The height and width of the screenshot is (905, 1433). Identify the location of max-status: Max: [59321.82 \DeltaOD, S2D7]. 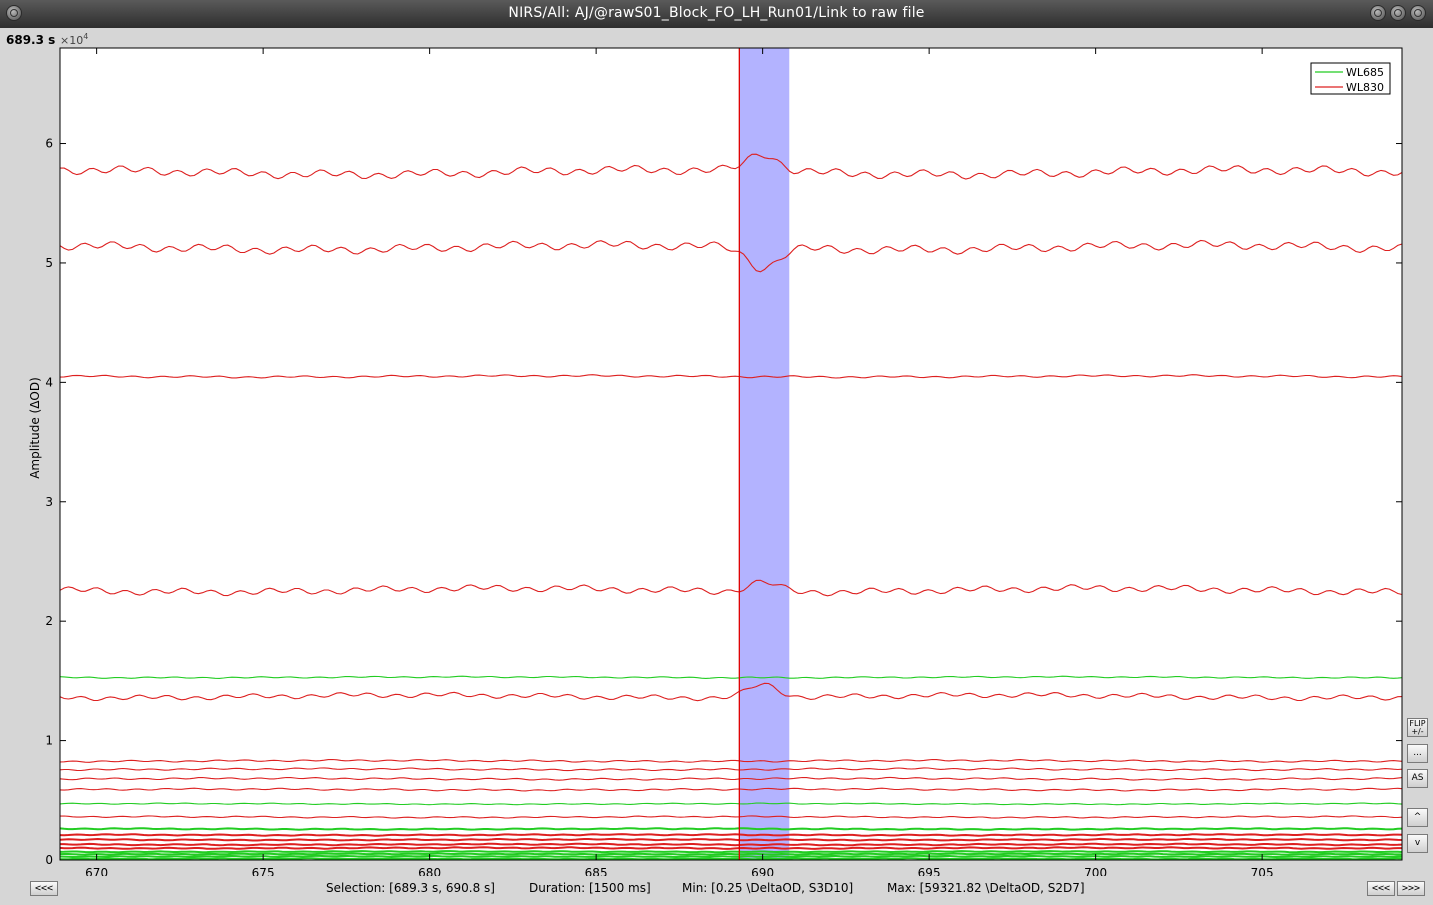
(986, 888).